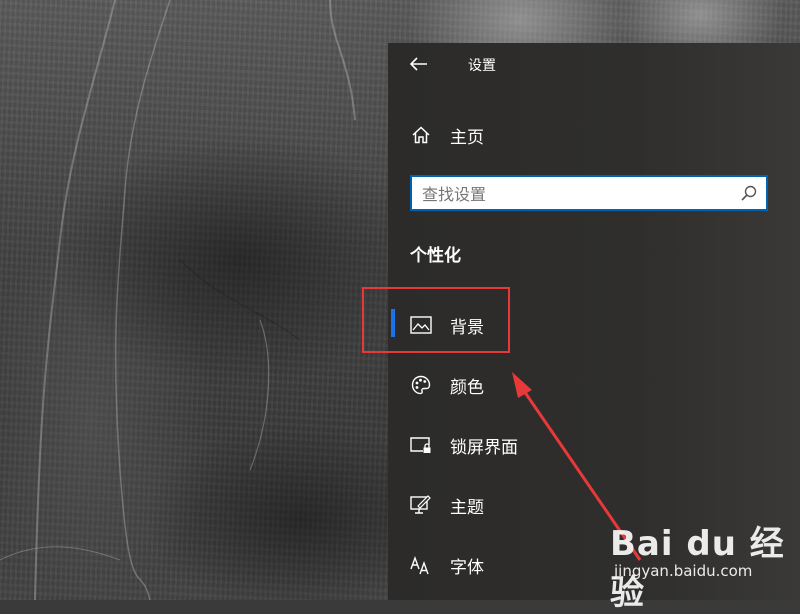 Image resolution: width=800 pixels, height=614 pixels. I want to click on watermark: Bai du 经验 jingyan.baidu.com, so click(705, 564).